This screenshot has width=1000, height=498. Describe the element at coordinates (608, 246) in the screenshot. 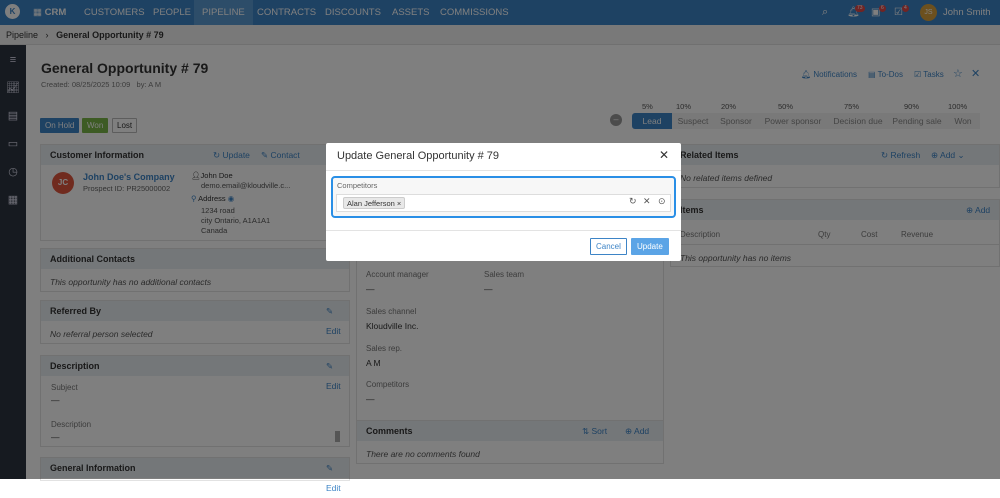

I see `cancel-button: Cancel` at that location.